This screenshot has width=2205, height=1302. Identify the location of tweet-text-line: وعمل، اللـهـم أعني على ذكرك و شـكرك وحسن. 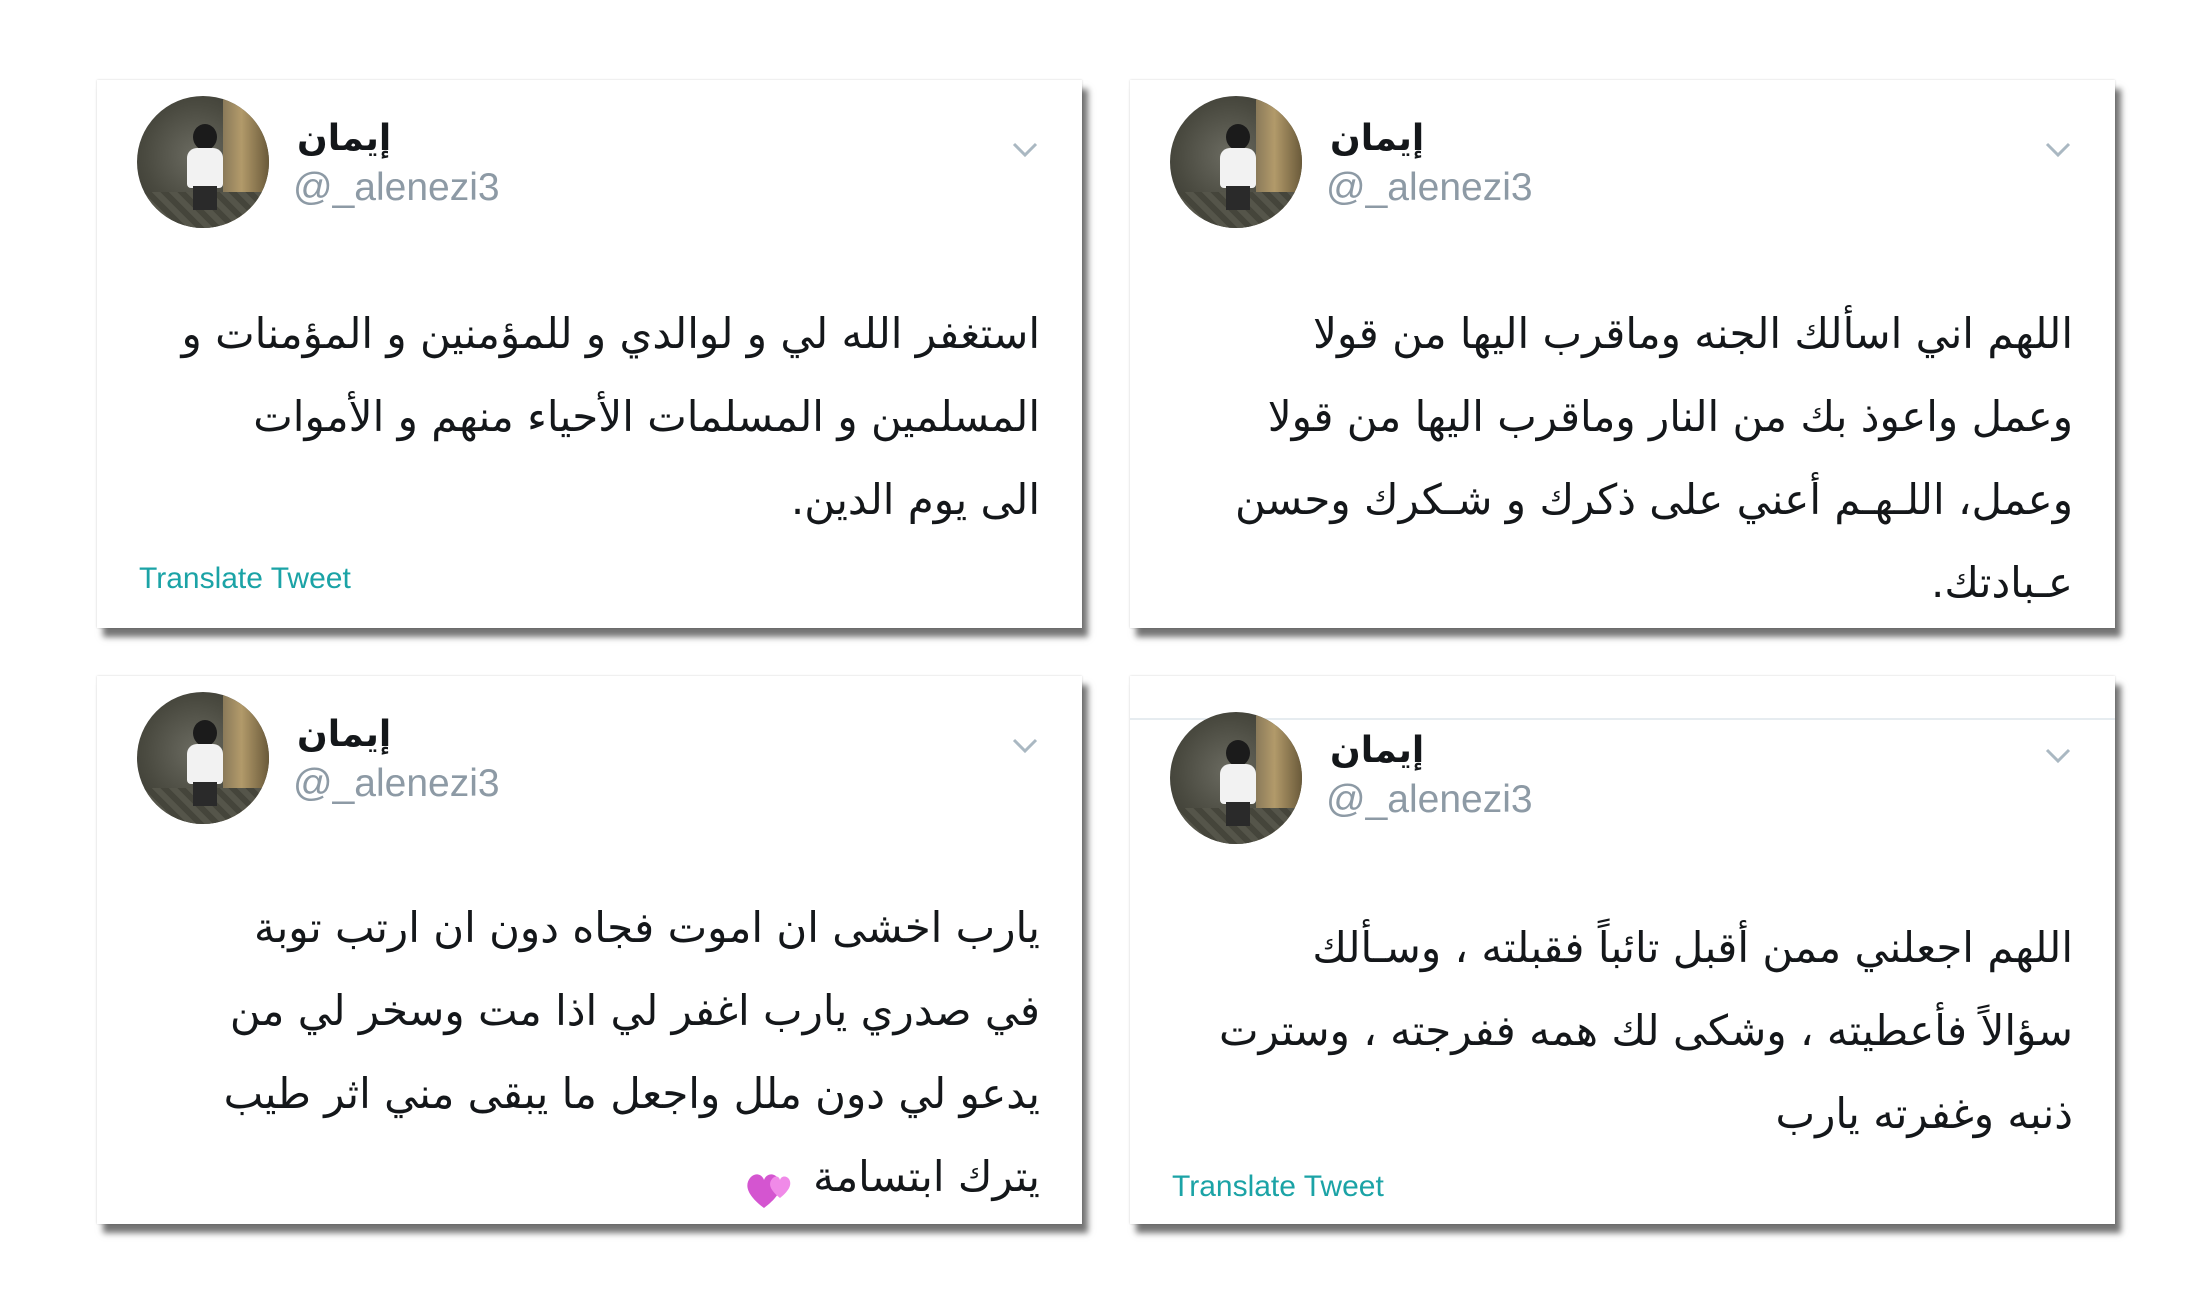
(1653, 499).